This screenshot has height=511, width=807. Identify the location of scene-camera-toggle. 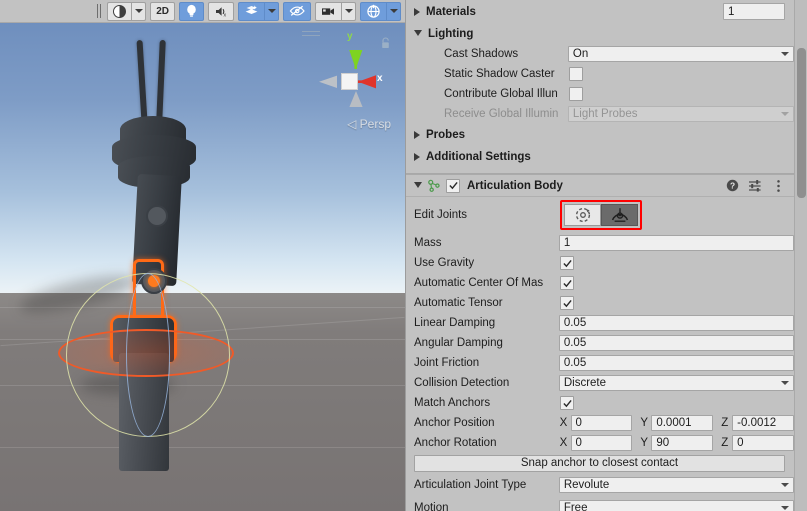
(328, 11).